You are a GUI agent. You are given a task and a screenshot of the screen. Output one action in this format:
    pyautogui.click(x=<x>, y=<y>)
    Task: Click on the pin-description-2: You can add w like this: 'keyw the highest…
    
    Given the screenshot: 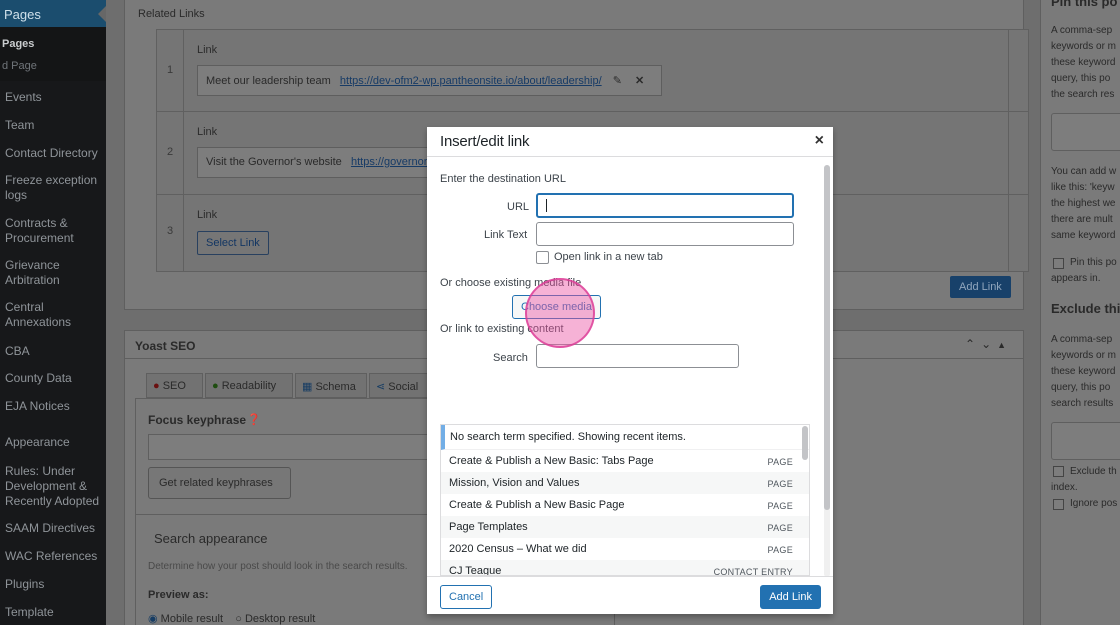 What is the action you would take?
    pyautogui.click(x=1084, y=203)
    